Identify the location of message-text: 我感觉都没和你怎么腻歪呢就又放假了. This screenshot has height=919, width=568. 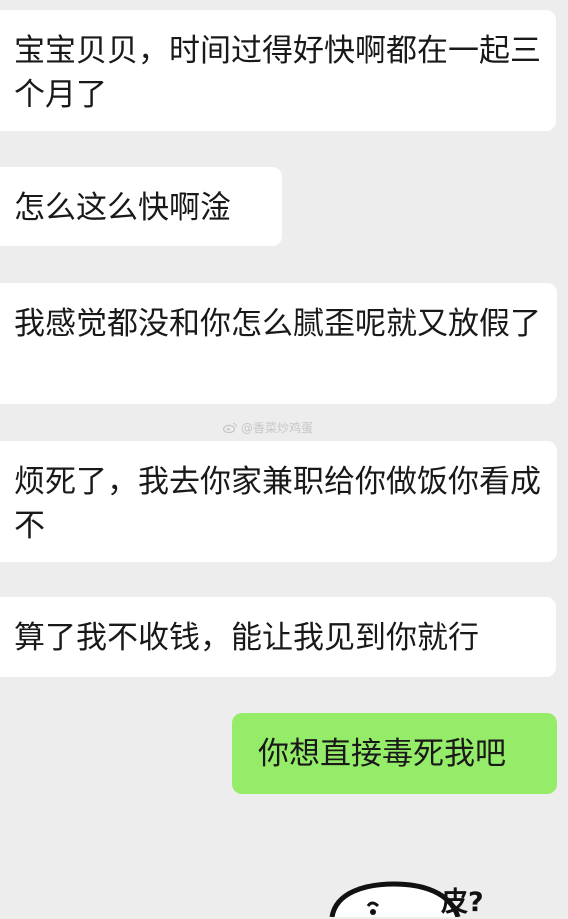
(277, 324).